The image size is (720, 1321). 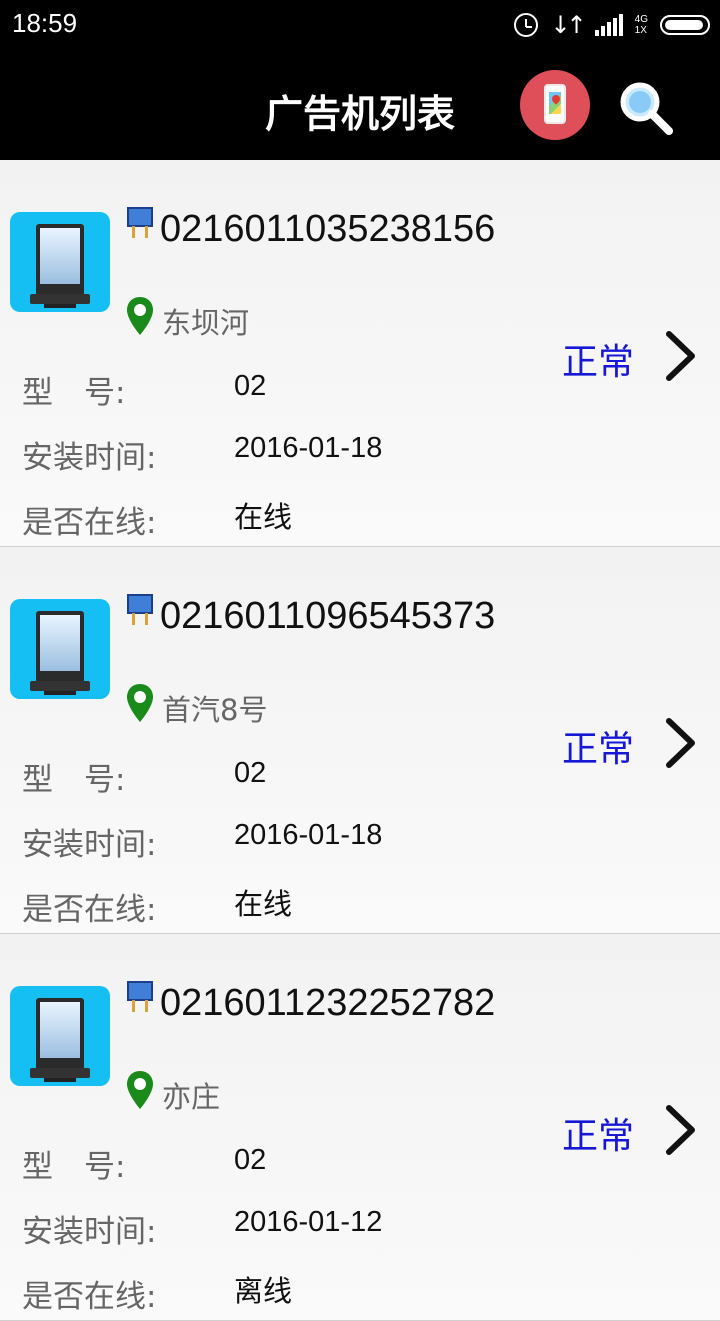 What do you see at coordinates (608, 25) in the screenshot?
I see `signal-icon` at bounding box center [608, 25].